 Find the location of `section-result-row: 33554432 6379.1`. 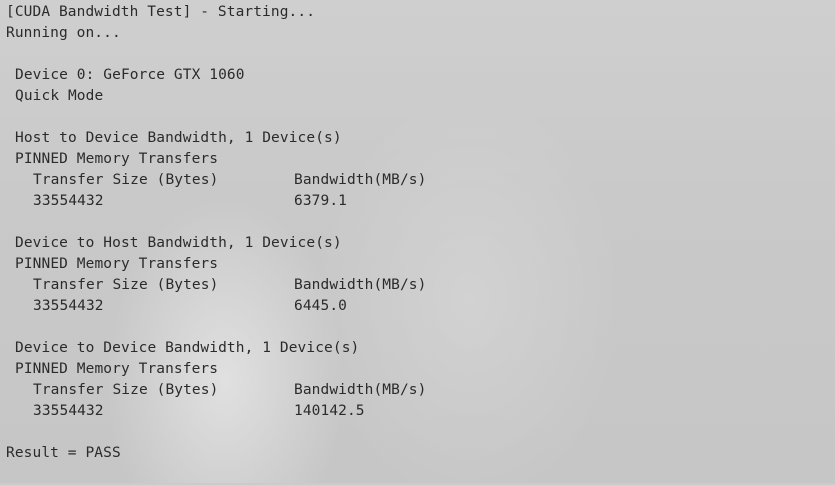

section-result-row: 33554432 6379.1 is located at coordinates (417, 201).